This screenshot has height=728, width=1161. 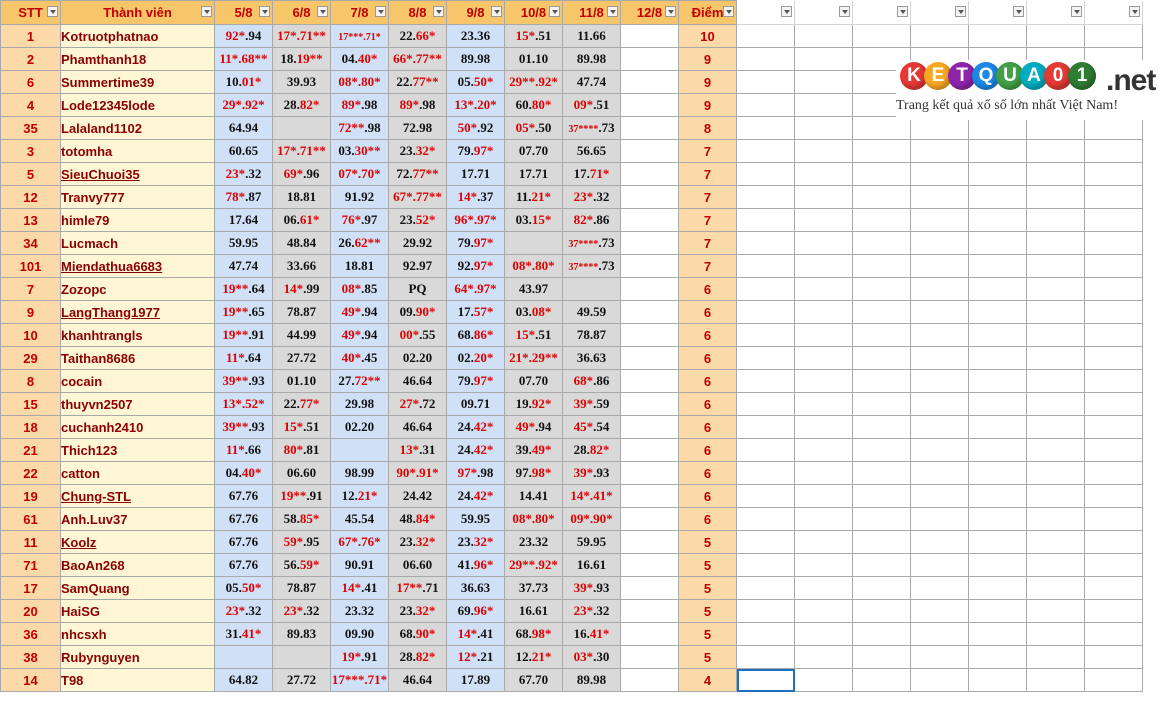 I want to click on cell-stt: 36, so click(x=30, y=634).